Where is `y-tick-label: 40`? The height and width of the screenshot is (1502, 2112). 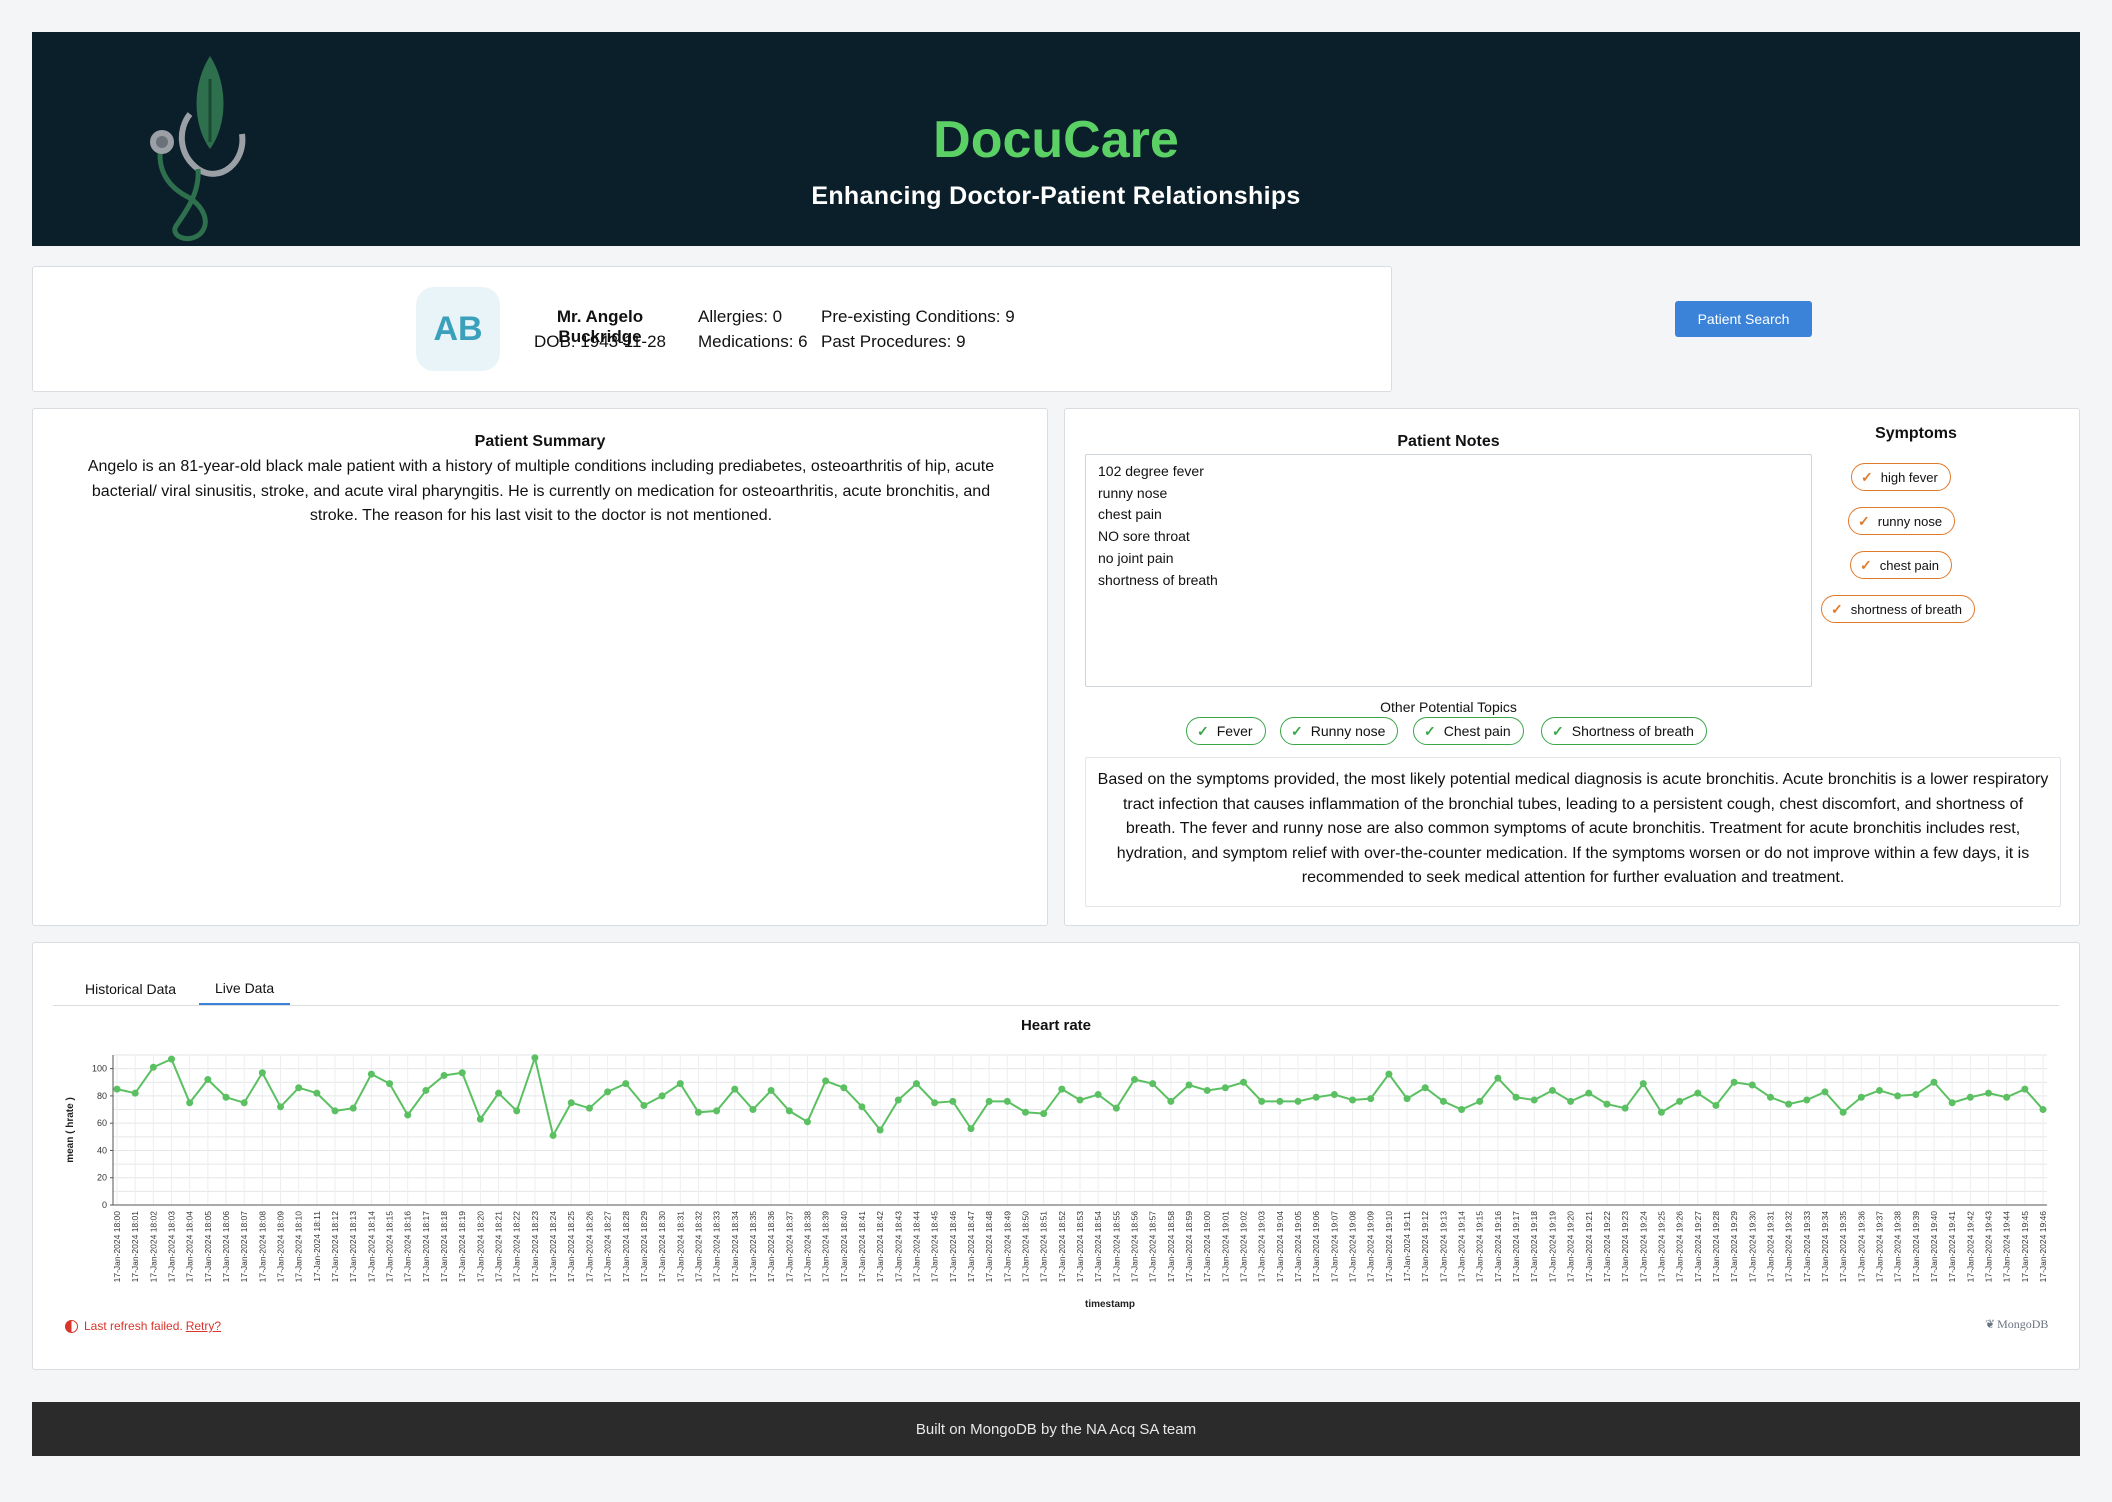
y-tick-label: 40 is located at coordinates (102, 1150).